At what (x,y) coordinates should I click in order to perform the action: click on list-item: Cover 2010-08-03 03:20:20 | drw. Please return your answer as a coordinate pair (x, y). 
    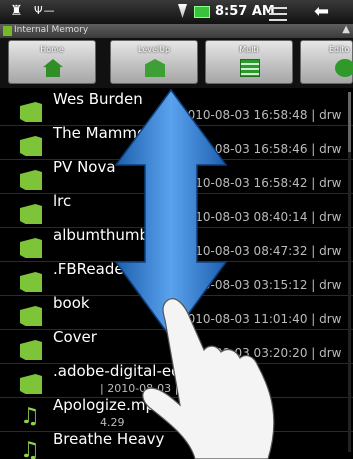
    Looking at the image, I should click on (176, 345).